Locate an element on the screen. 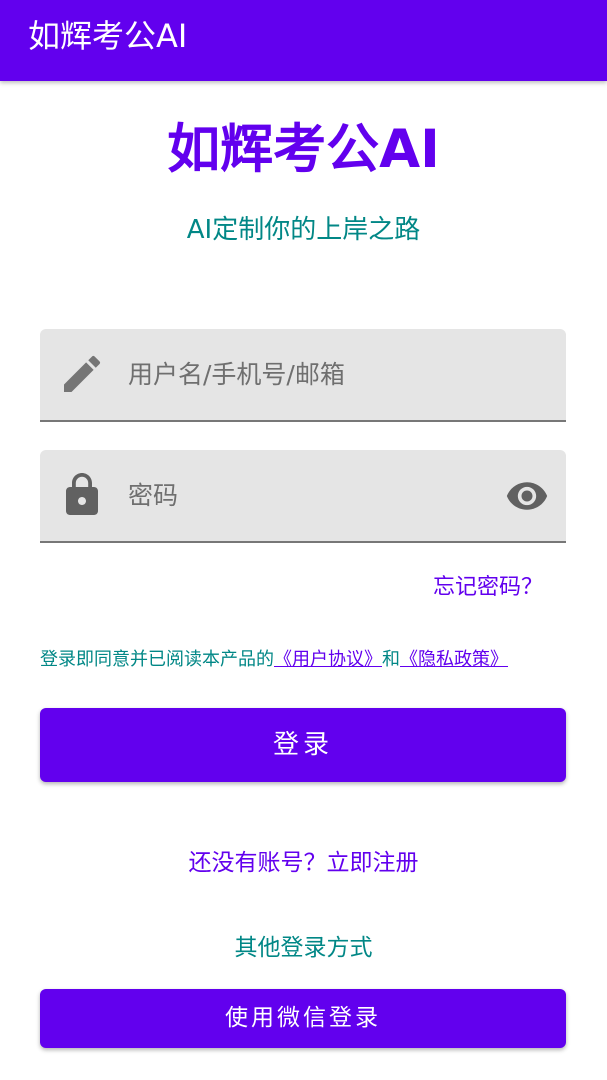 This screenshot has width=607, height=1080. password-input is located at coordinates (318, 495).